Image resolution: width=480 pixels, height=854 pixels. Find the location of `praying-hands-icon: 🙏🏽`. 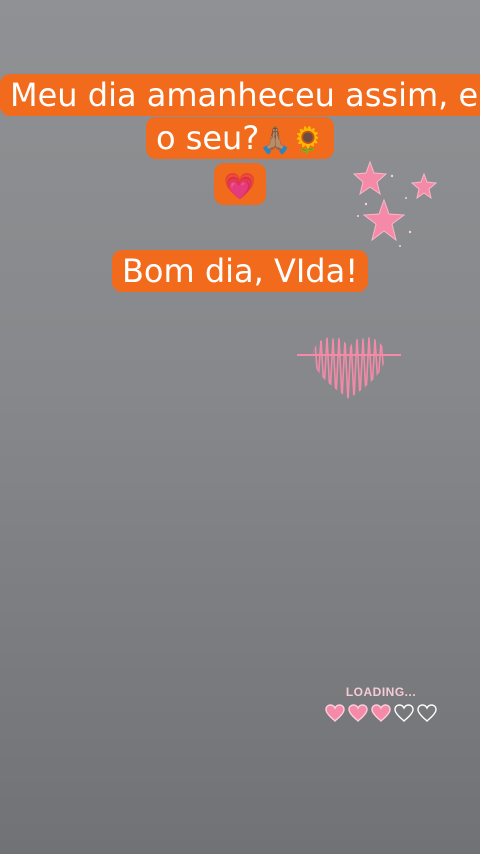

praying-hands-icon: 🙏🏽 is located at coordinates (275, 141).